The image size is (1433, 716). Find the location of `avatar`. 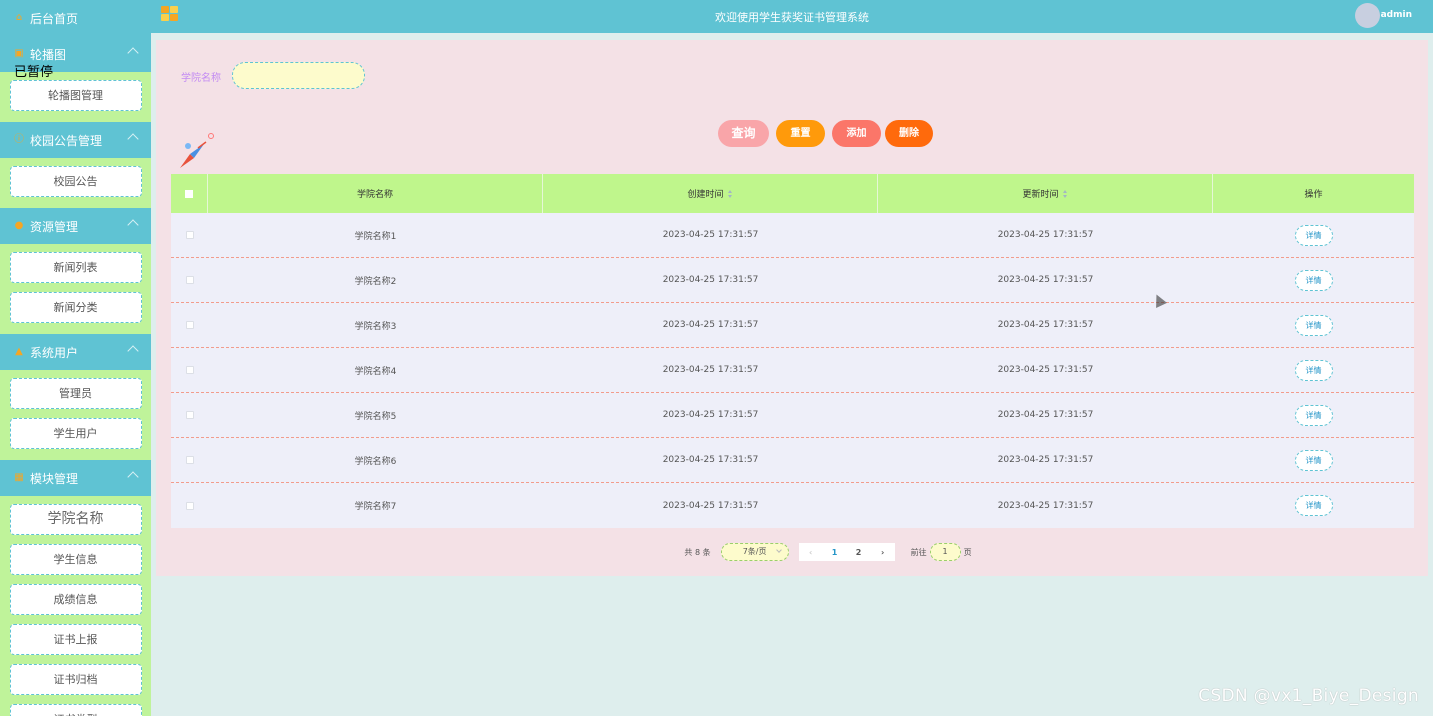

avatar is located at coordinates (1367, 15).